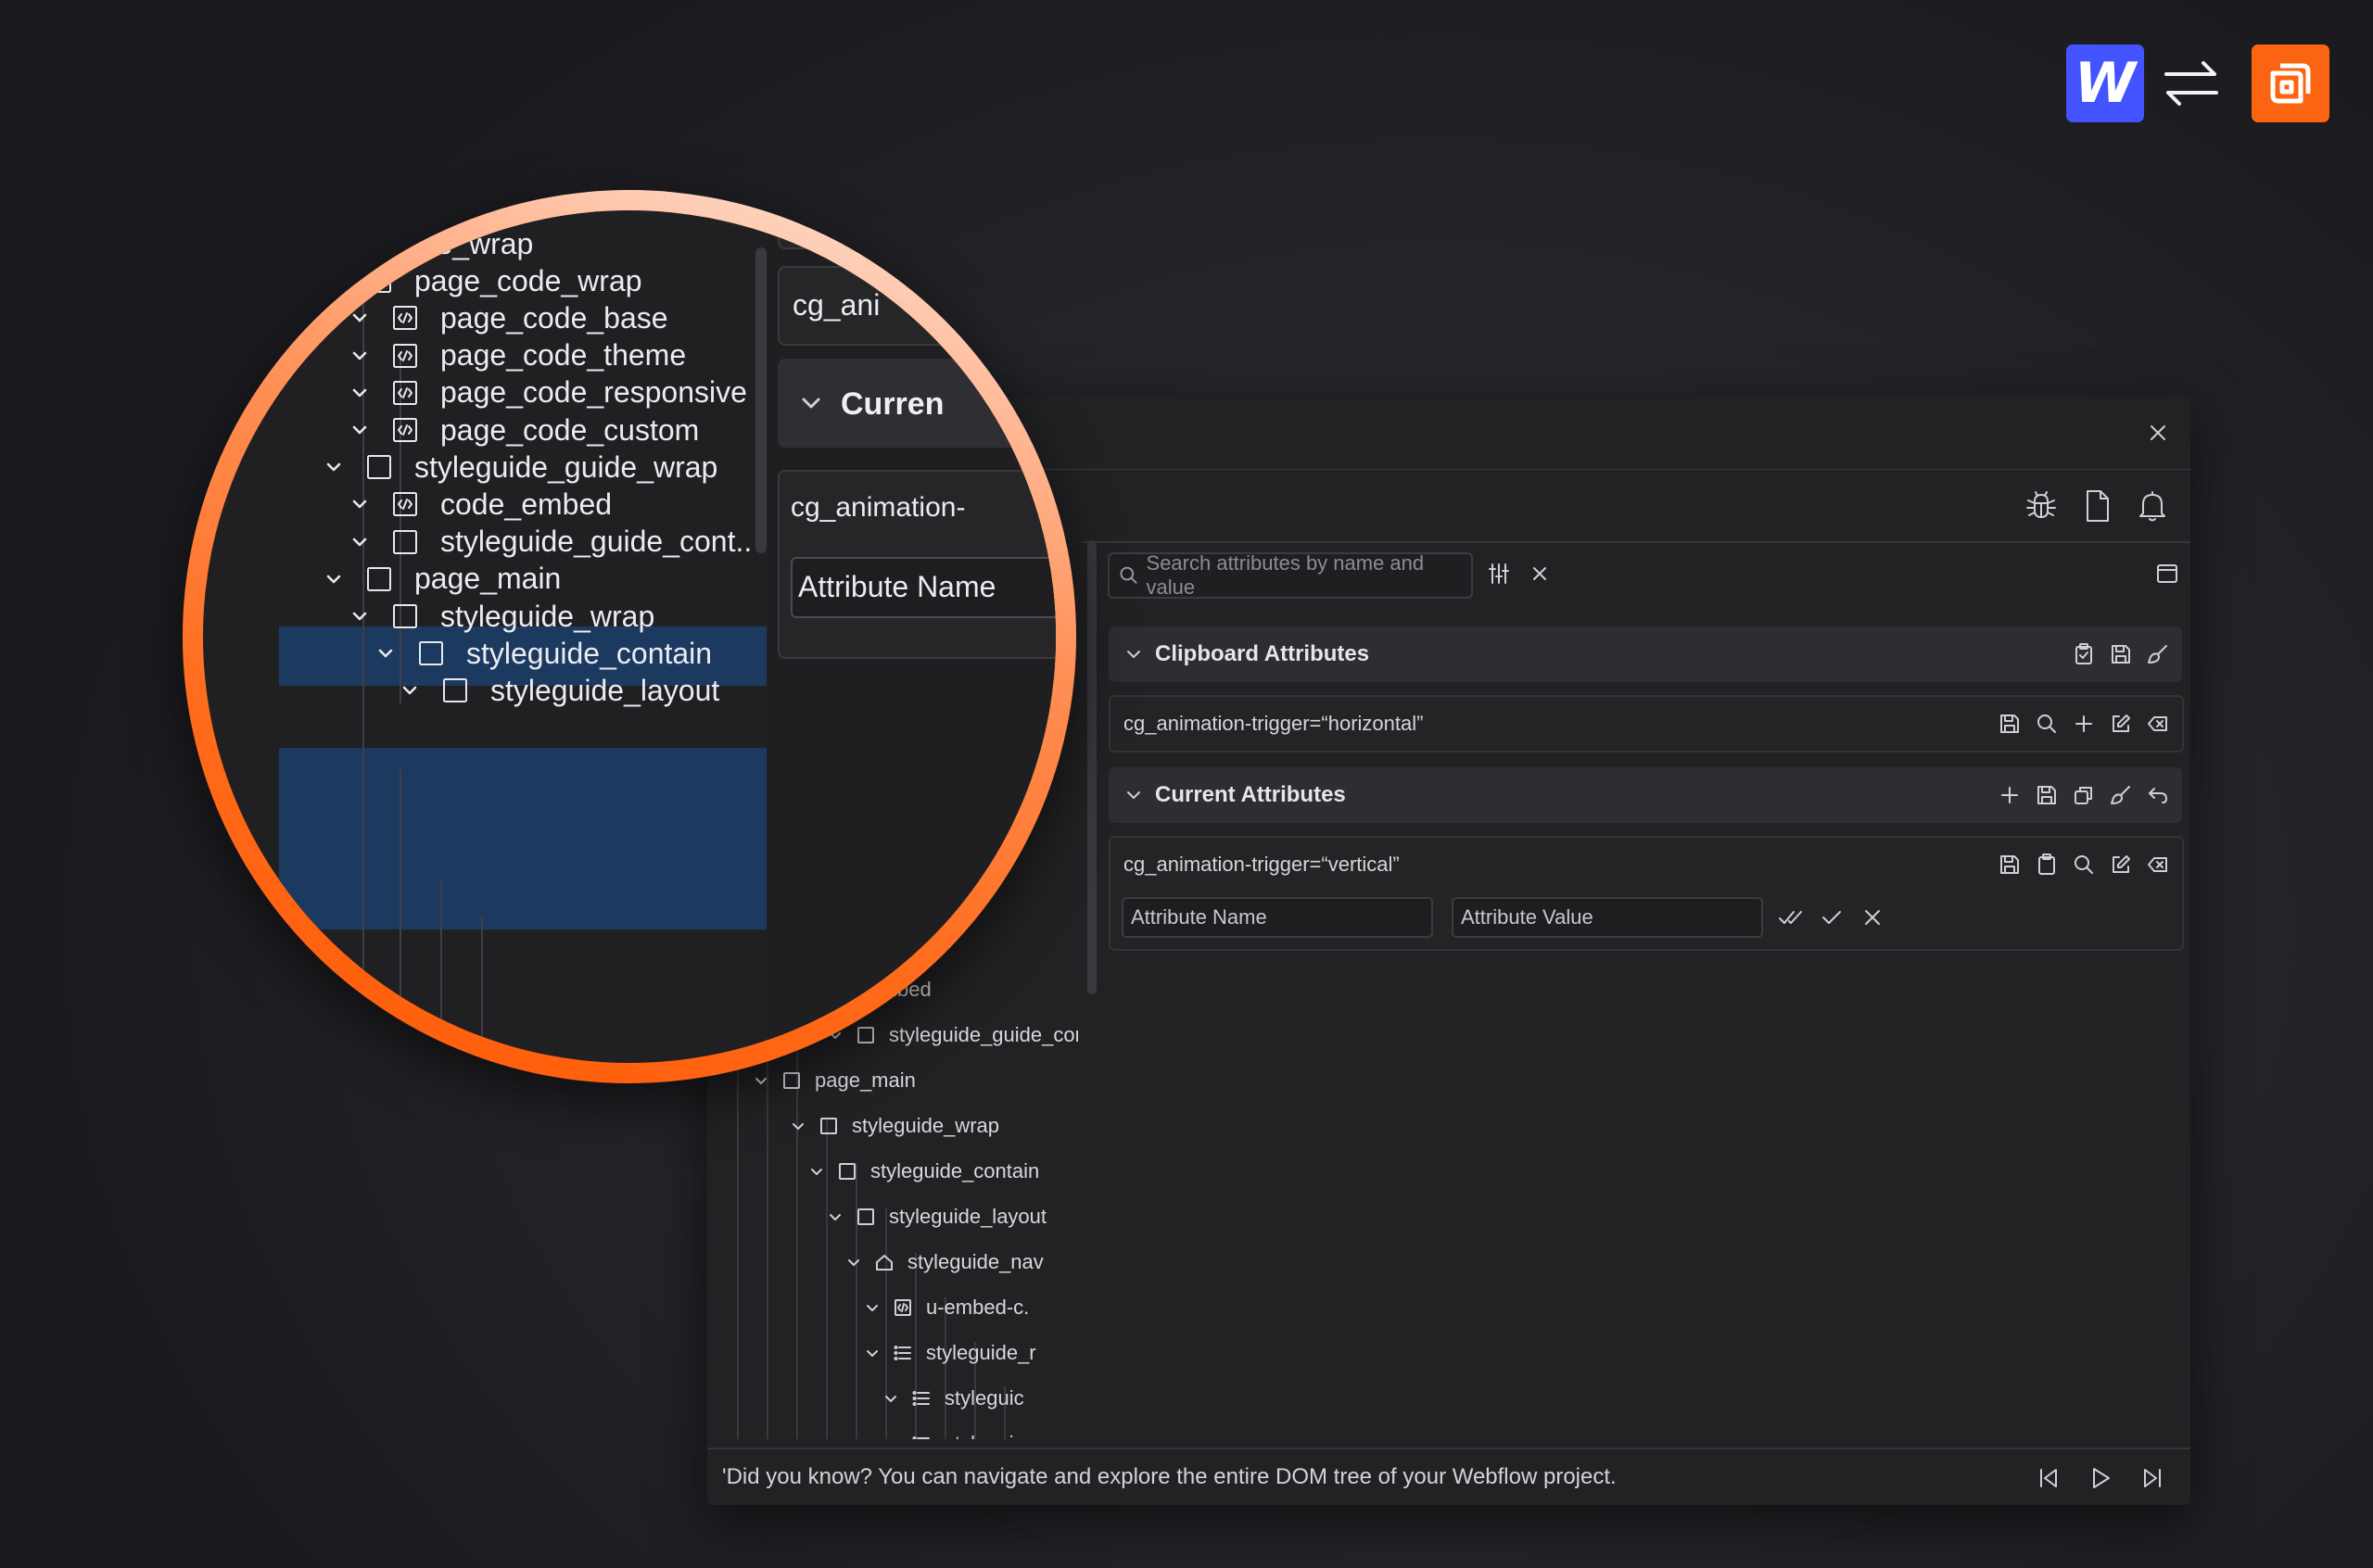 The image size is (2373, 1568). I want to click on file-icon, so click(2096, 506).